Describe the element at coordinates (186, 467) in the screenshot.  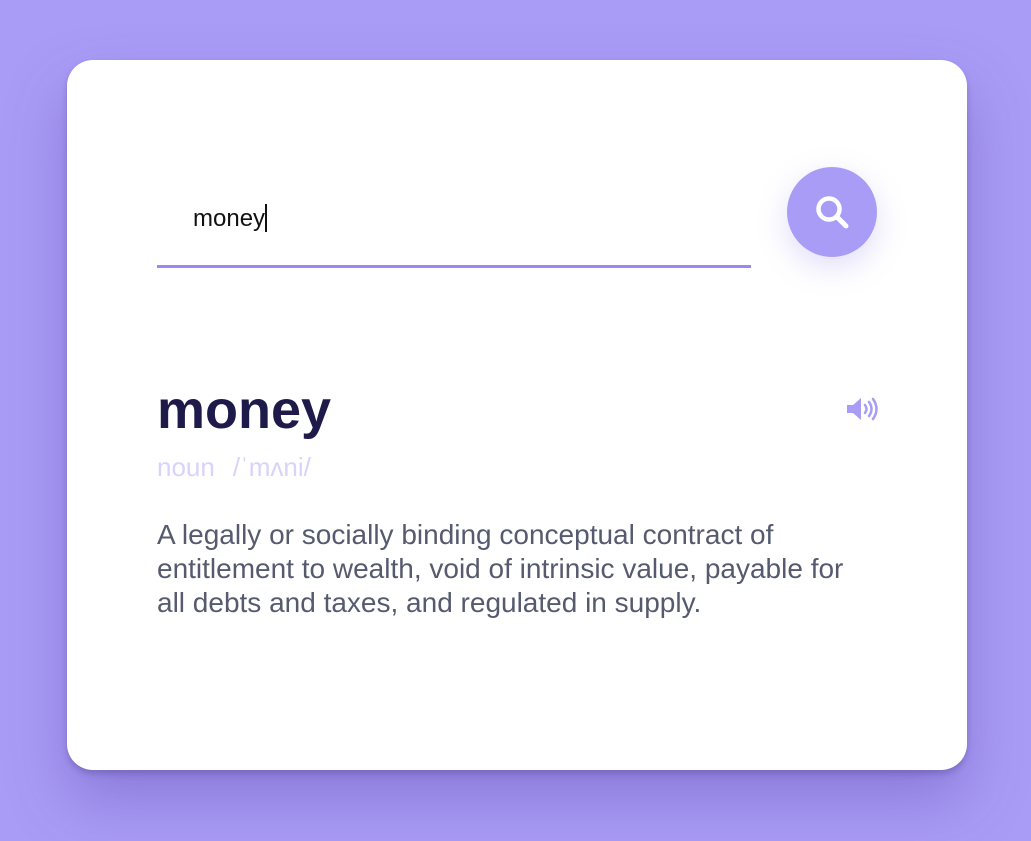
I see `part-of-speech: noun` at that location.